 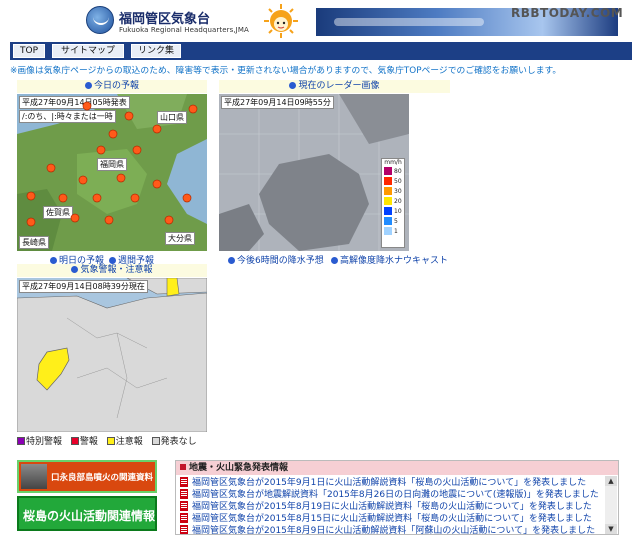 What do you see at coordinates (393, 181) in the screenshot?
I see `radar-scale-row: 50` at bounding box center [393, 181].